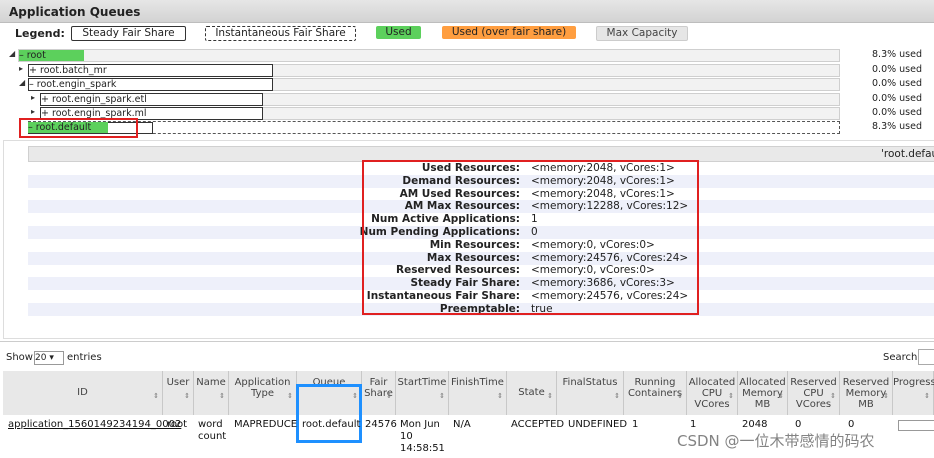  What do you see at coordinates (84, 357) in the screenshot?
I see `entries-label: entries` at bounding box center [84, 357].